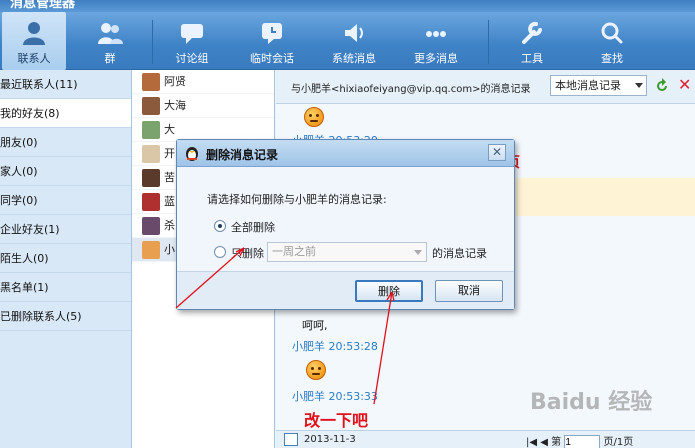 This screenshot has height=448, width=695. I want to click on tab-system-messages: 系统消息, so click(354, 41).